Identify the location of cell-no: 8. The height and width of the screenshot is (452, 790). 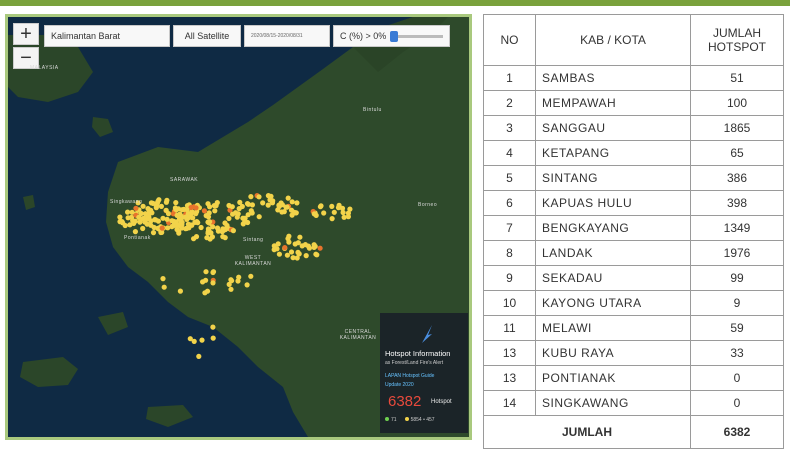
(509, 253).